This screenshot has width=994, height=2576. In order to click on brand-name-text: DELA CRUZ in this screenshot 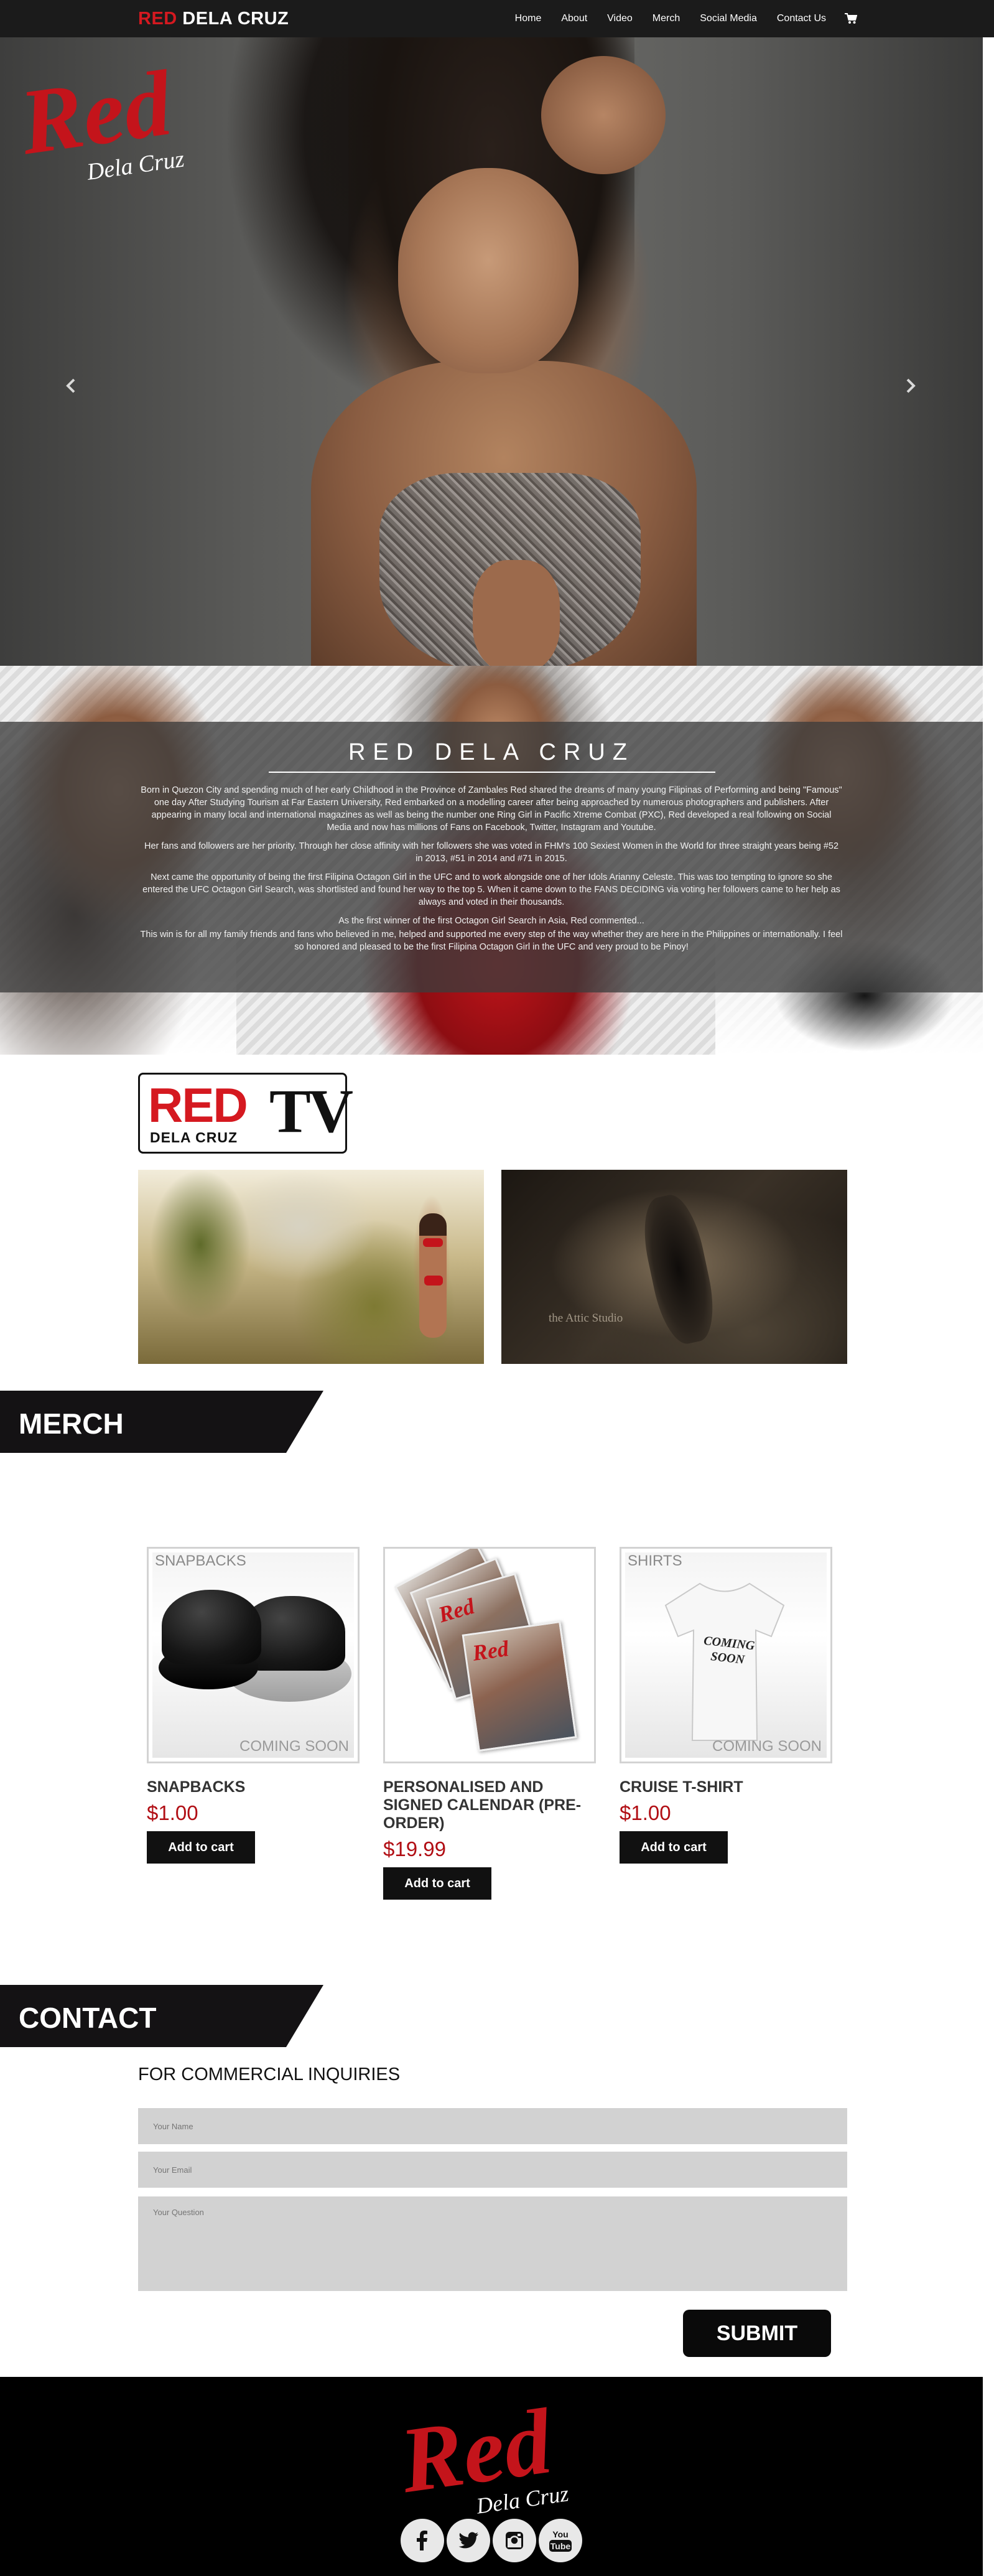, I will do `click(235, 19)`.